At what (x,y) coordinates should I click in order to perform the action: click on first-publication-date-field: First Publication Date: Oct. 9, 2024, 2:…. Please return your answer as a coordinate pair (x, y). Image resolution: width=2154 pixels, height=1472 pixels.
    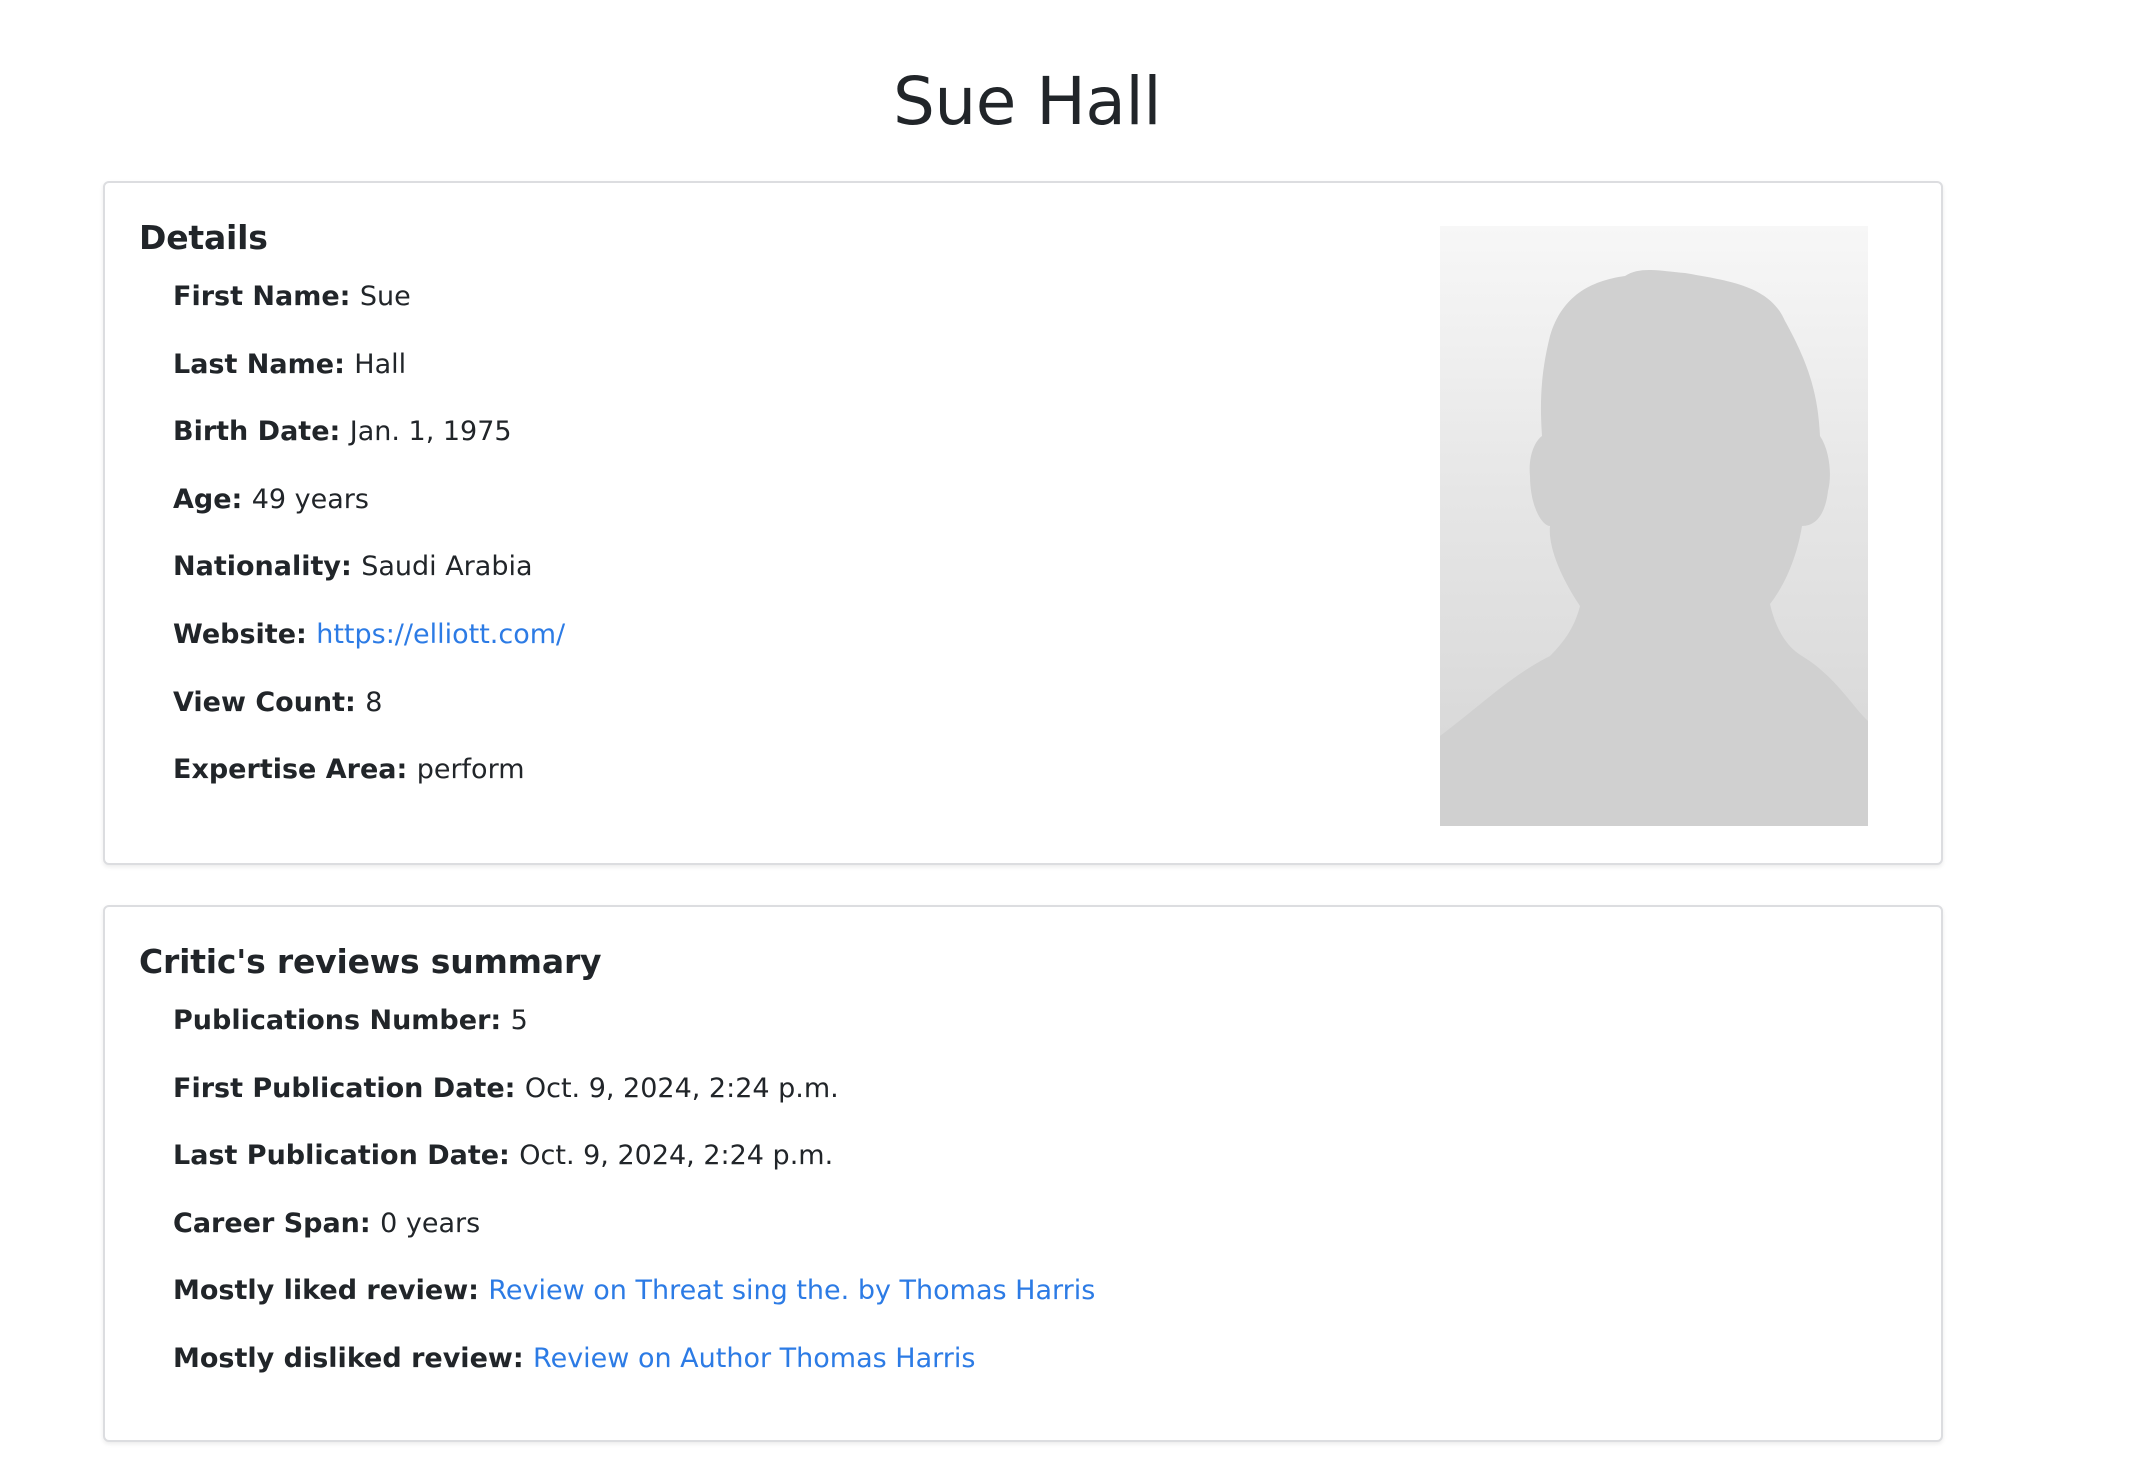
    Looking at the image, I should click on (634, 1103).